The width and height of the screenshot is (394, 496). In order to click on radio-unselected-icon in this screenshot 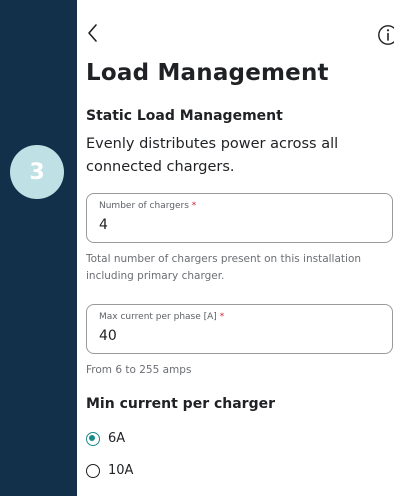, I will do `click(93, 470)`.